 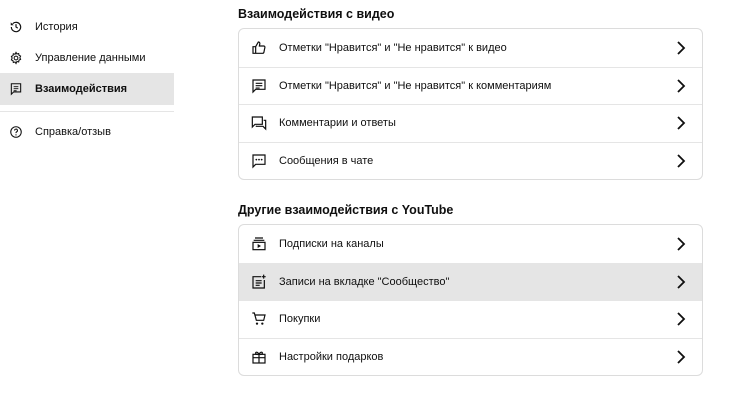 What do you see at coordinates (16, 132) in the screenshot?
I see `help-icon` at bounding box center [16, 132].